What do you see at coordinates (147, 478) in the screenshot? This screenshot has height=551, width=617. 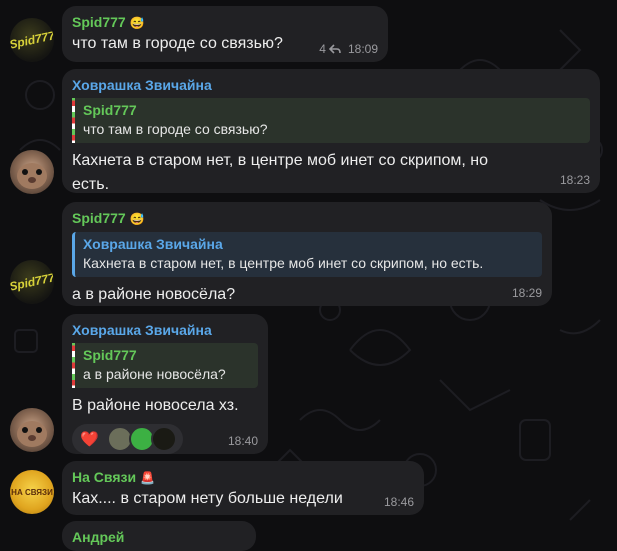 I see `sender-emoji: 🚨` at bounding box center [147, 478].